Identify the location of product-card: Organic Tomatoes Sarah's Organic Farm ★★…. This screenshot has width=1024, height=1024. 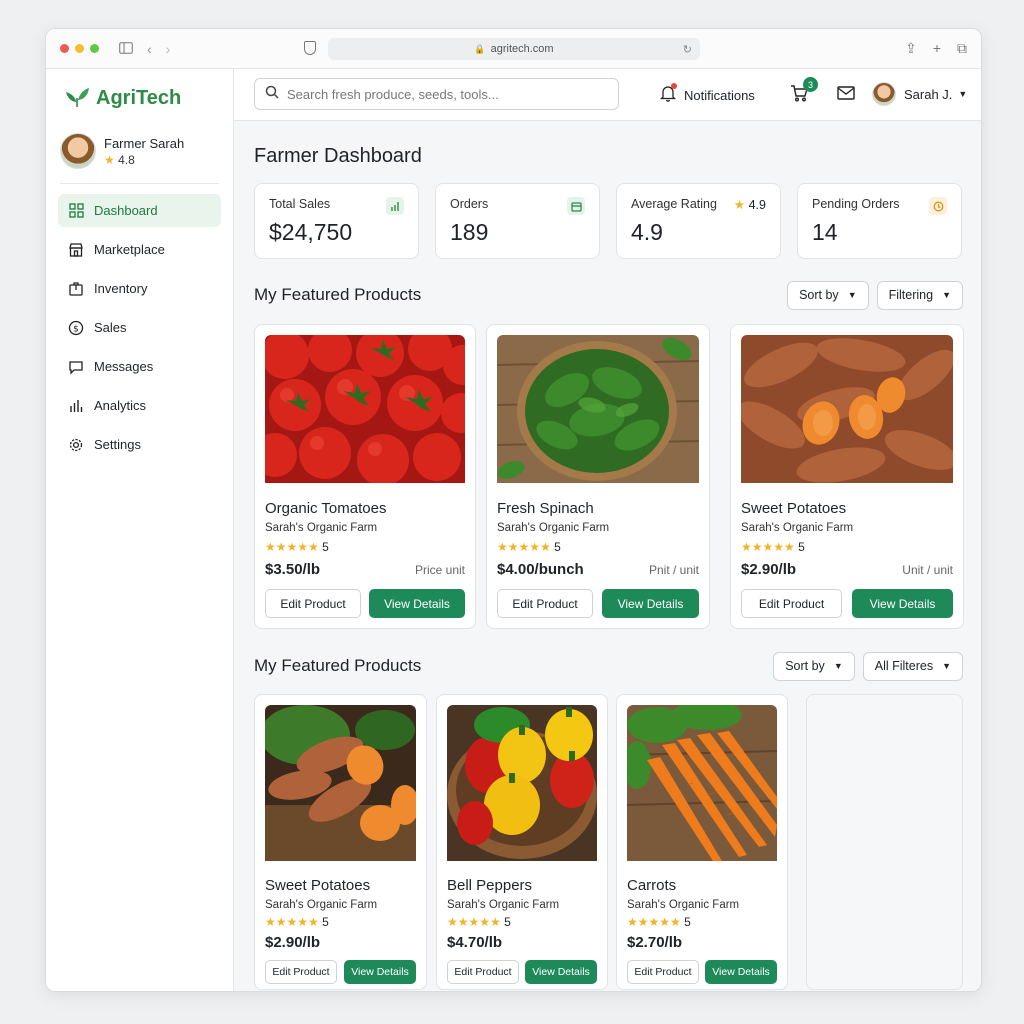
(365, 476).